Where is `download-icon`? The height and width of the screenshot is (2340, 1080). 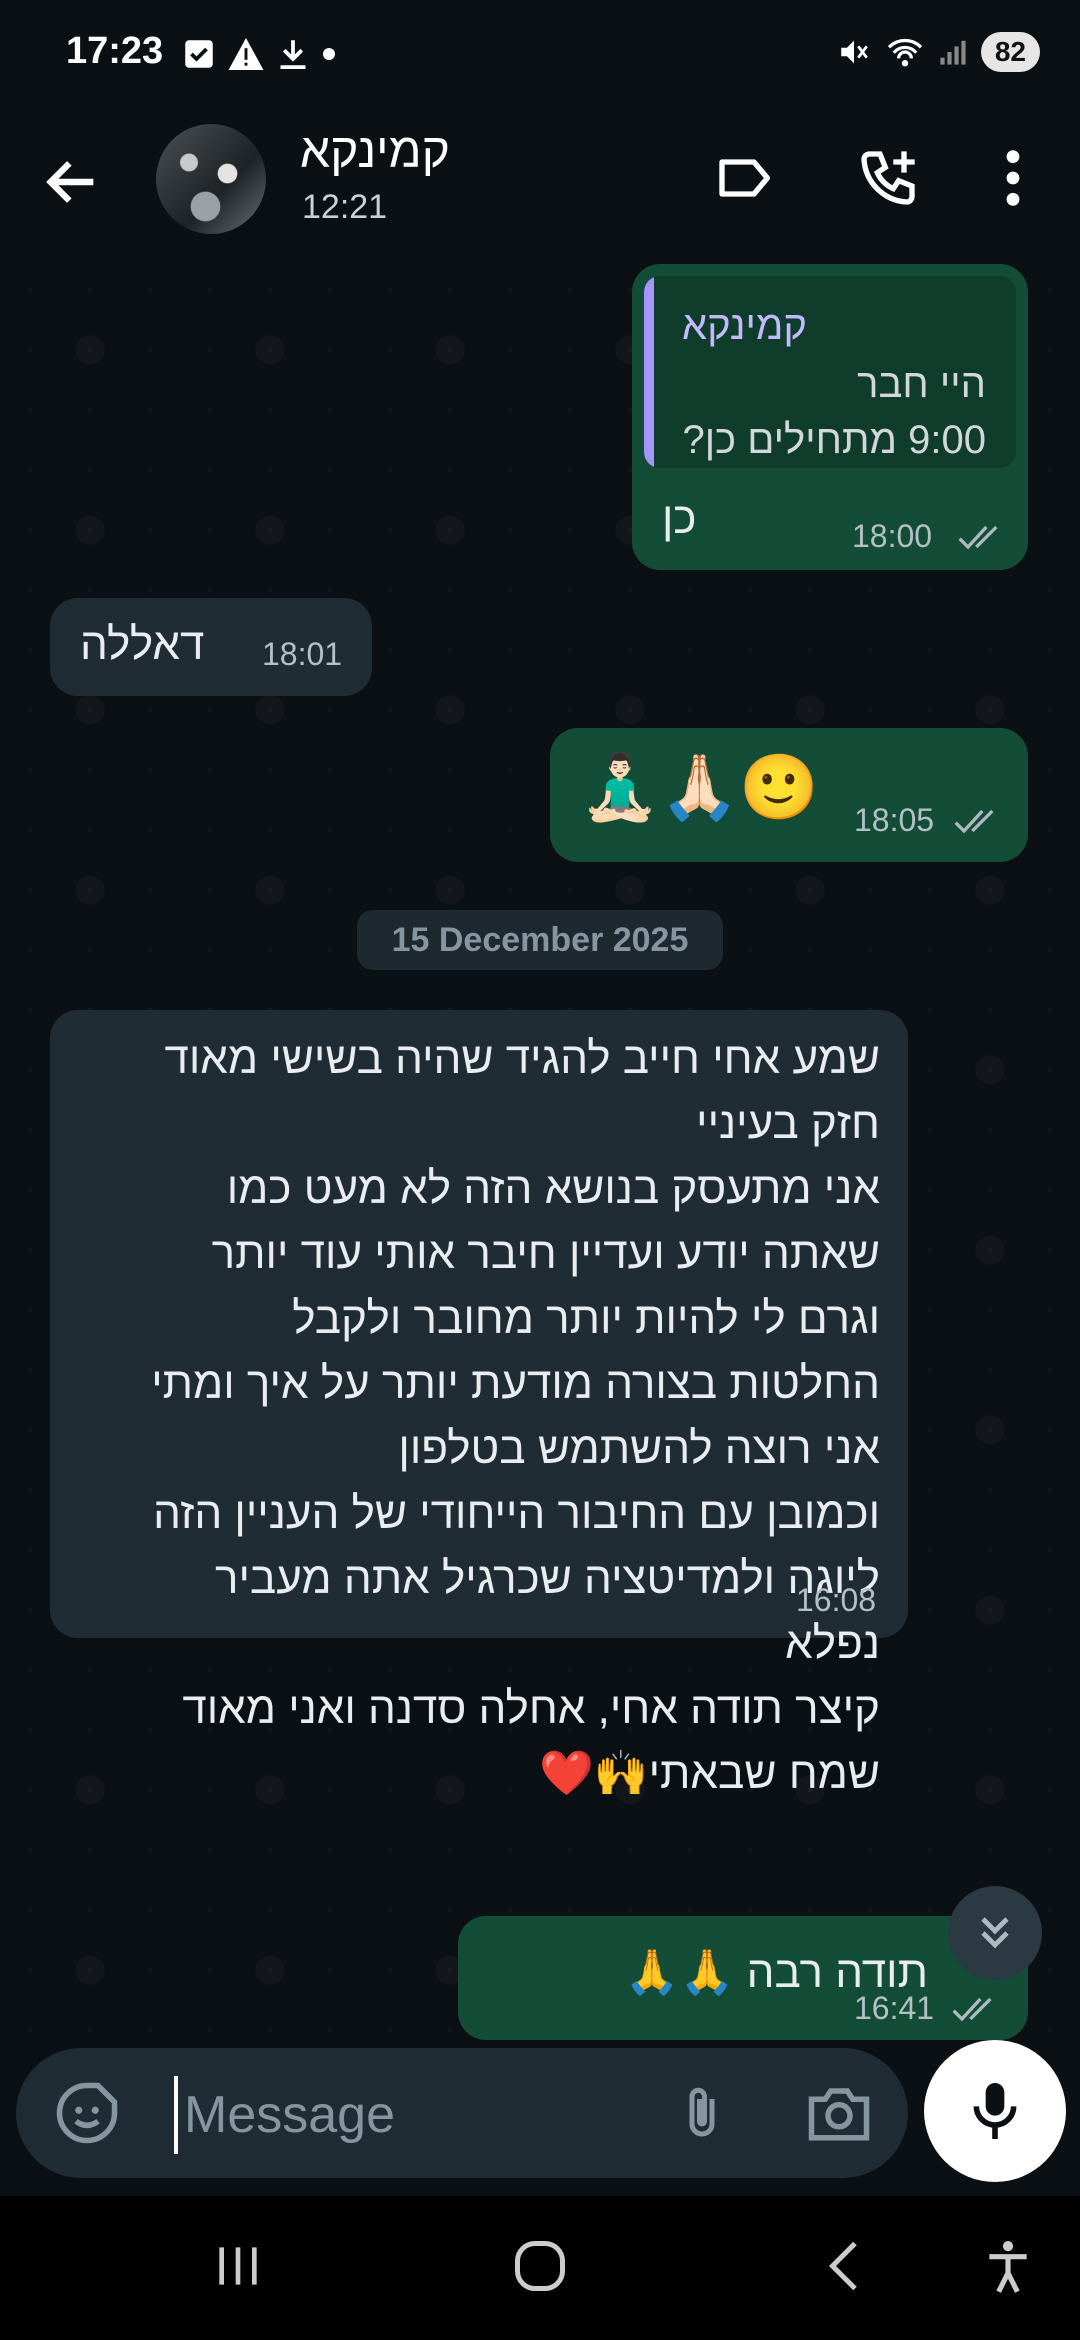
download-icon is located at coordinates (293, 54).